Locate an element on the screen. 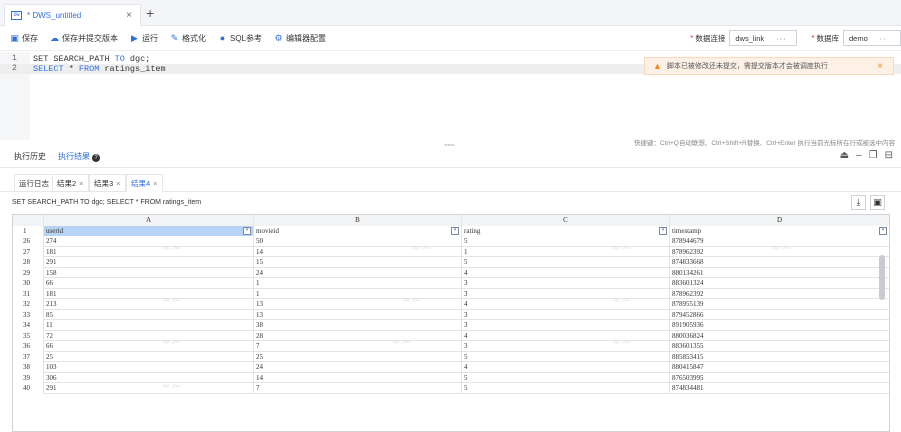 The width and height of the screenshot is (901, 432). data-cell: 885853415 is located at coordinates (779, 357).